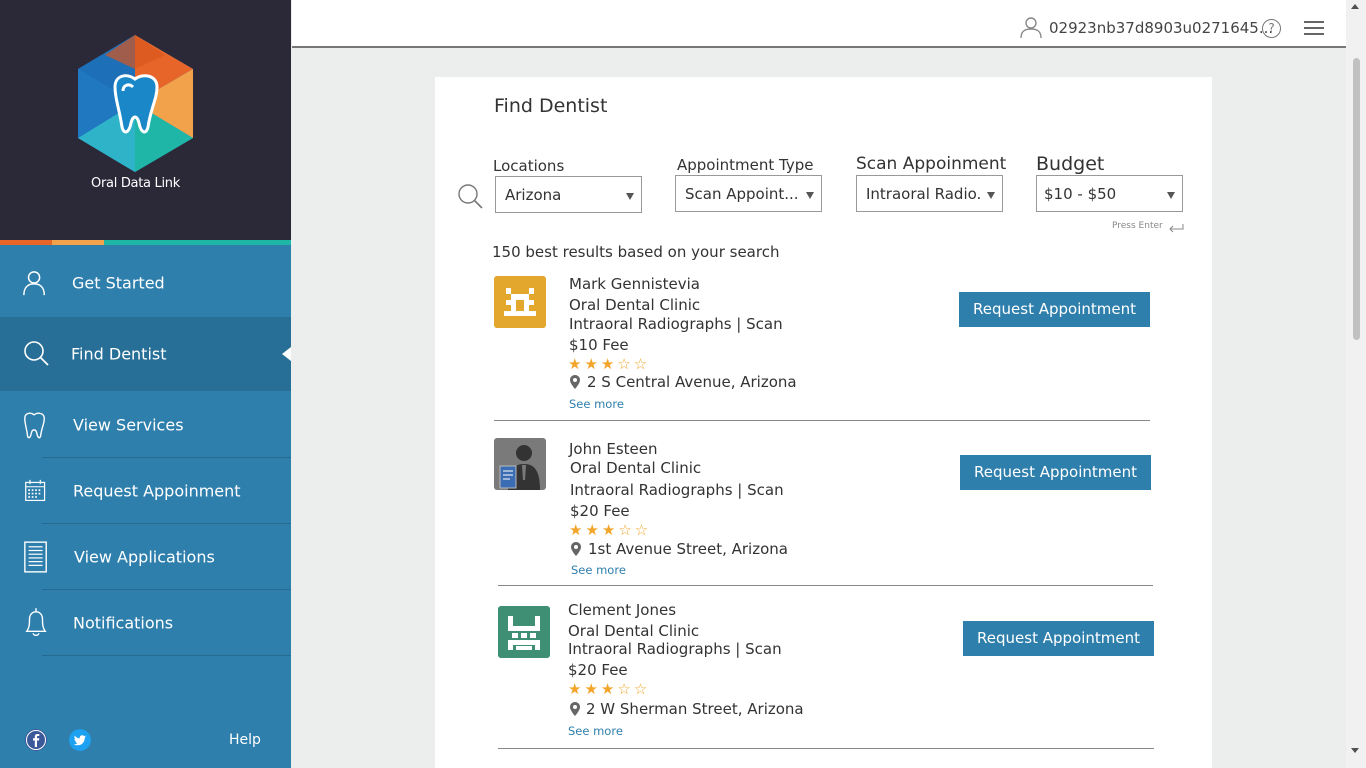 This screenshot has height=768, width=1366. I want to click on scan-appointment-label: Scan Appoinment, so click(931, 164).